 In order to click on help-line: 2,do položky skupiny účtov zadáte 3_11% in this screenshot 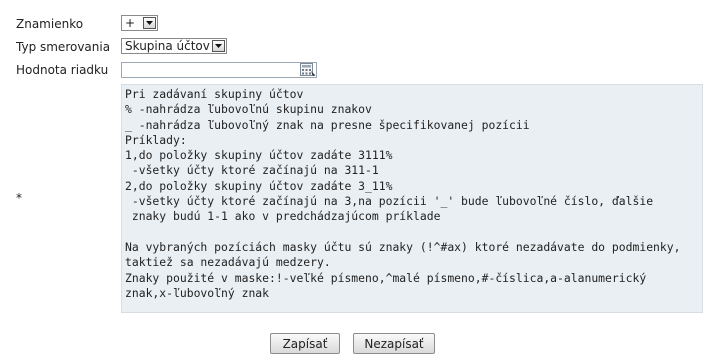, I will do `click(259, 185)`.